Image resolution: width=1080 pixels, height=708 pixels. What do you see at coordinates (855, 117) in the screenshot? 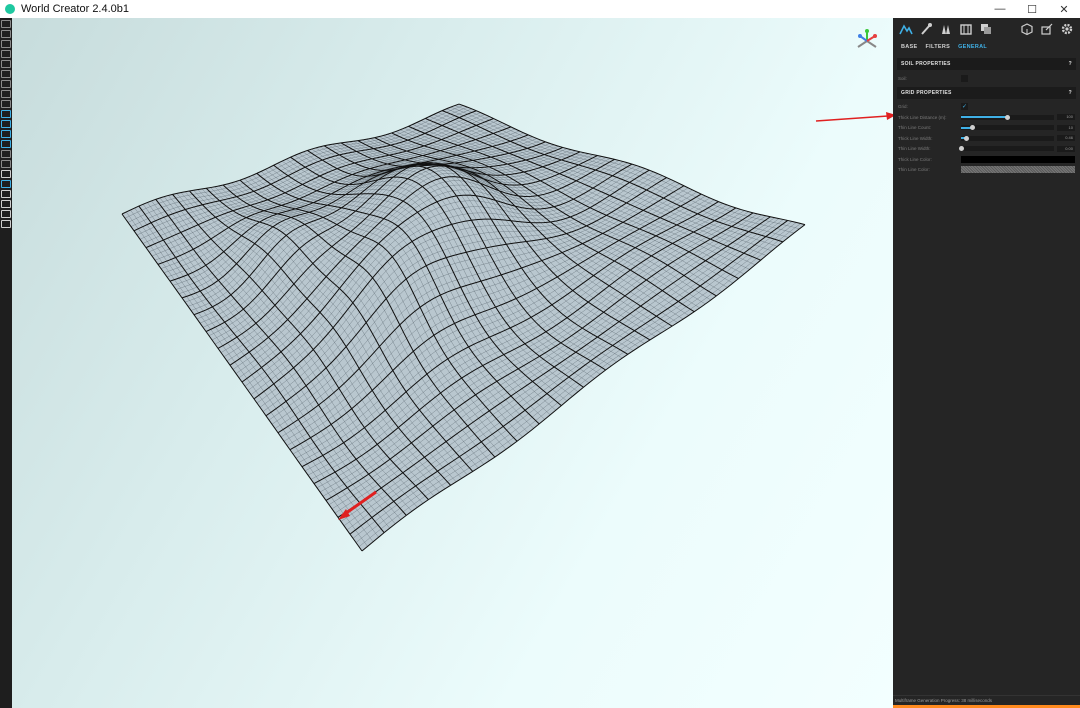
I see `annotation-arrow-panel` at bounding box center [855, 117].